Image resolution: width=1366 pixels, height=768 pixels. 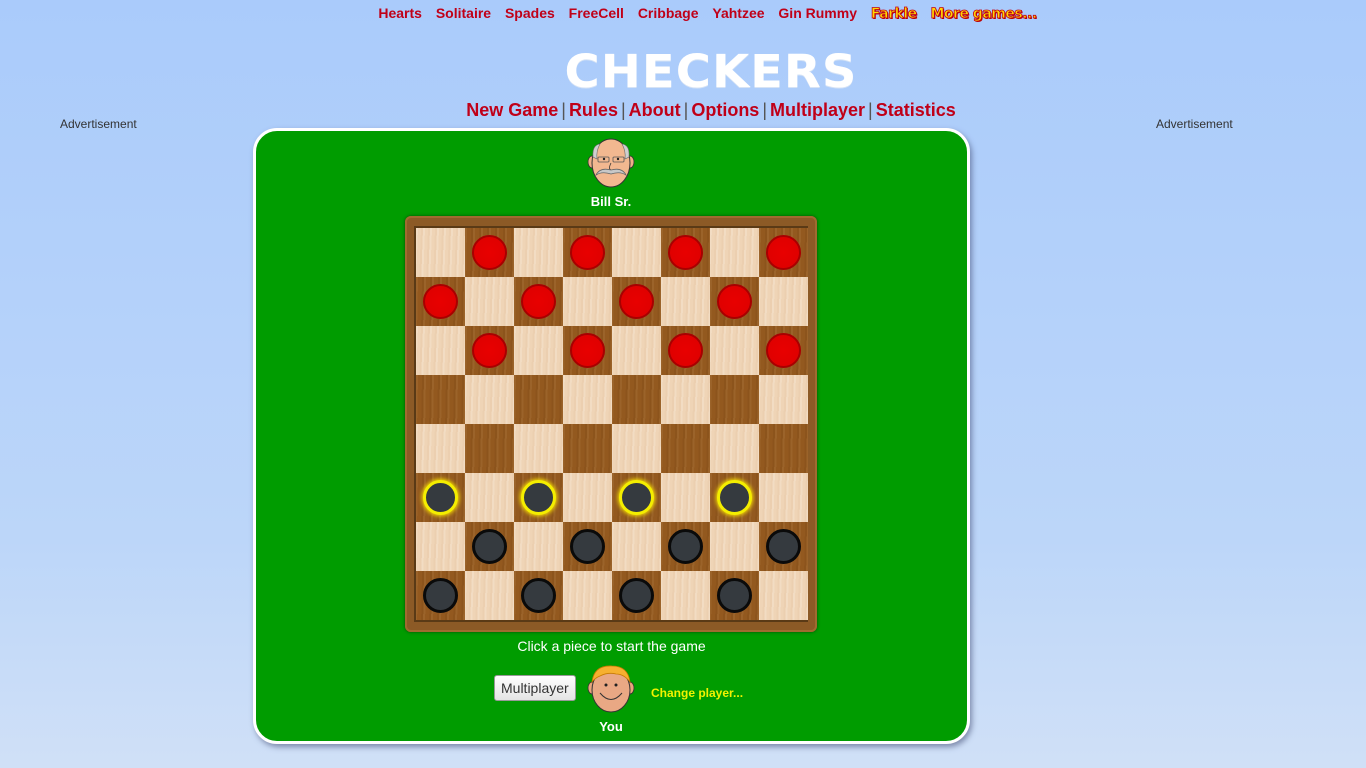 What do you see at coordinates (611, 201) in the screenshot?
I see `opponent-name: Bill Sr.` at bounding box center [611, 201].